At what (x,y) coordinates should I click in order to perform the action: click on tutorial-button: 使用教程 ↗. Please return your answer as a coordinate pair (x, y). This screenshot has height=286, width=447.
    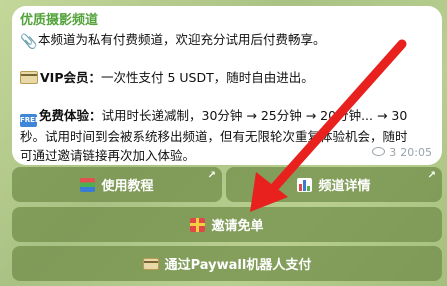
    Looking at the image, I should click on (117, 184).